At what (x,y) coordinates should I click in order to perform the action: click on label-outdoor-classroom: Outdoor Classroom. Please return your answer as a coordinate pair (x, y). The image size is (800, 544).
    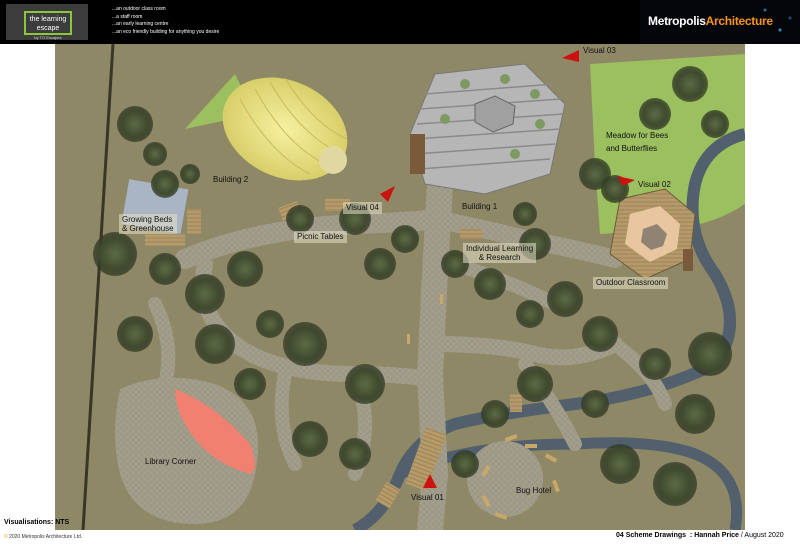
    Looking at the image, I should click on (631, 283).